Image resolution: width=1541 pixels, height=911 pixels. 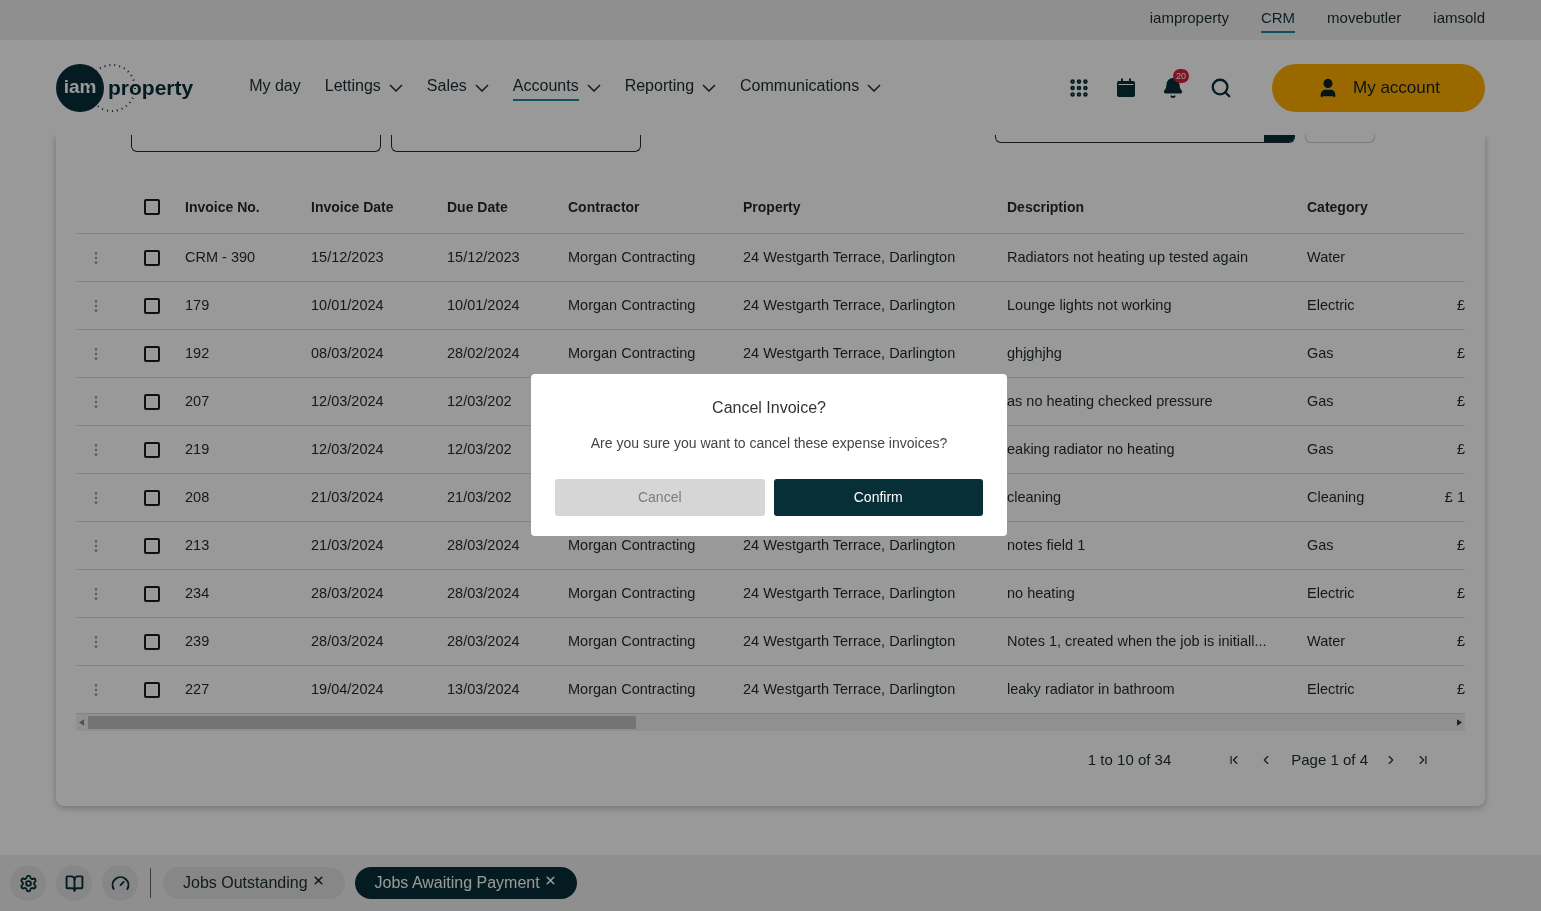 I want to click on table-cell-text: notes field 1, so click(x=1046, y=545).